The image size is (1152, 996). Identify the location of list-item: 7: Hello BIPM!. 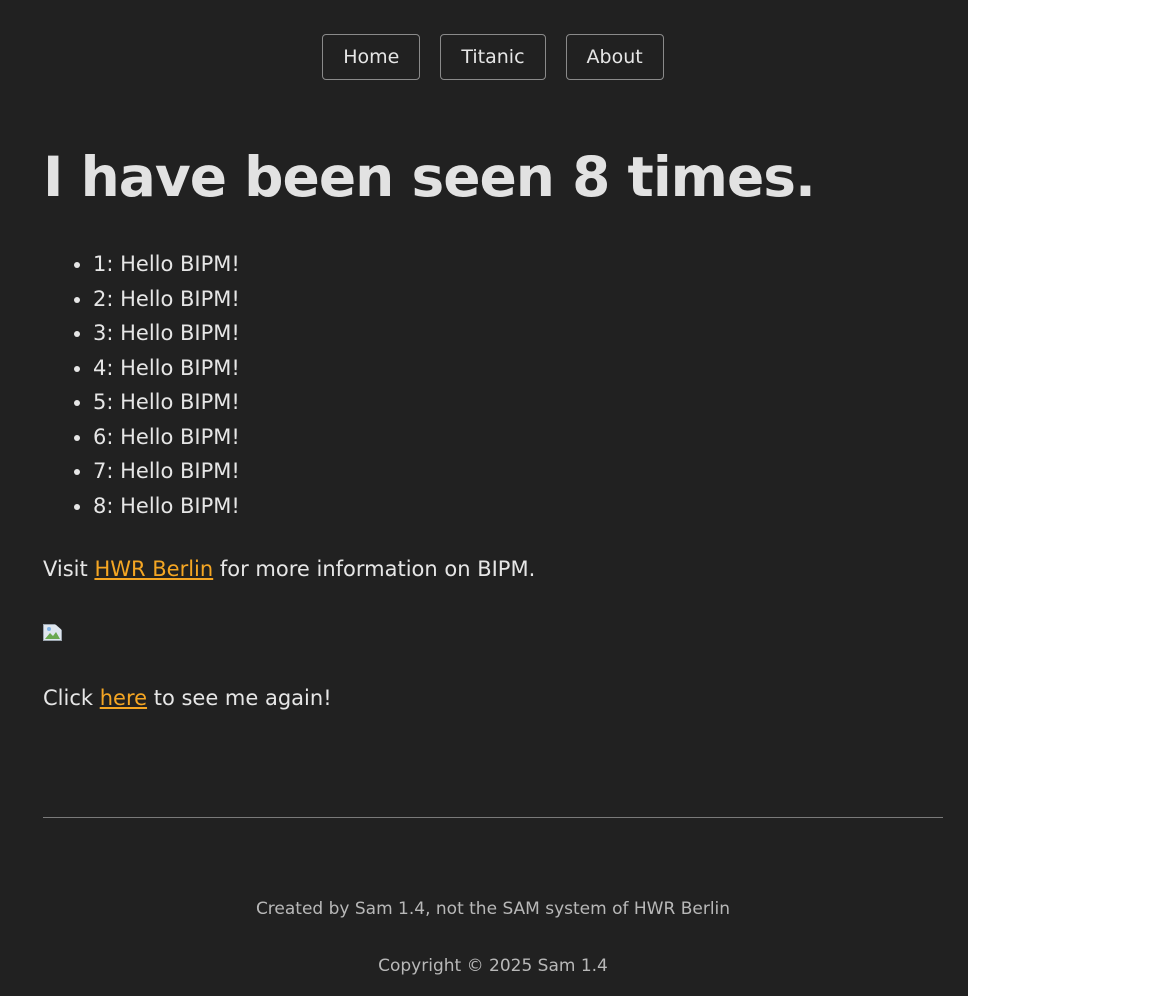
(166, 471).